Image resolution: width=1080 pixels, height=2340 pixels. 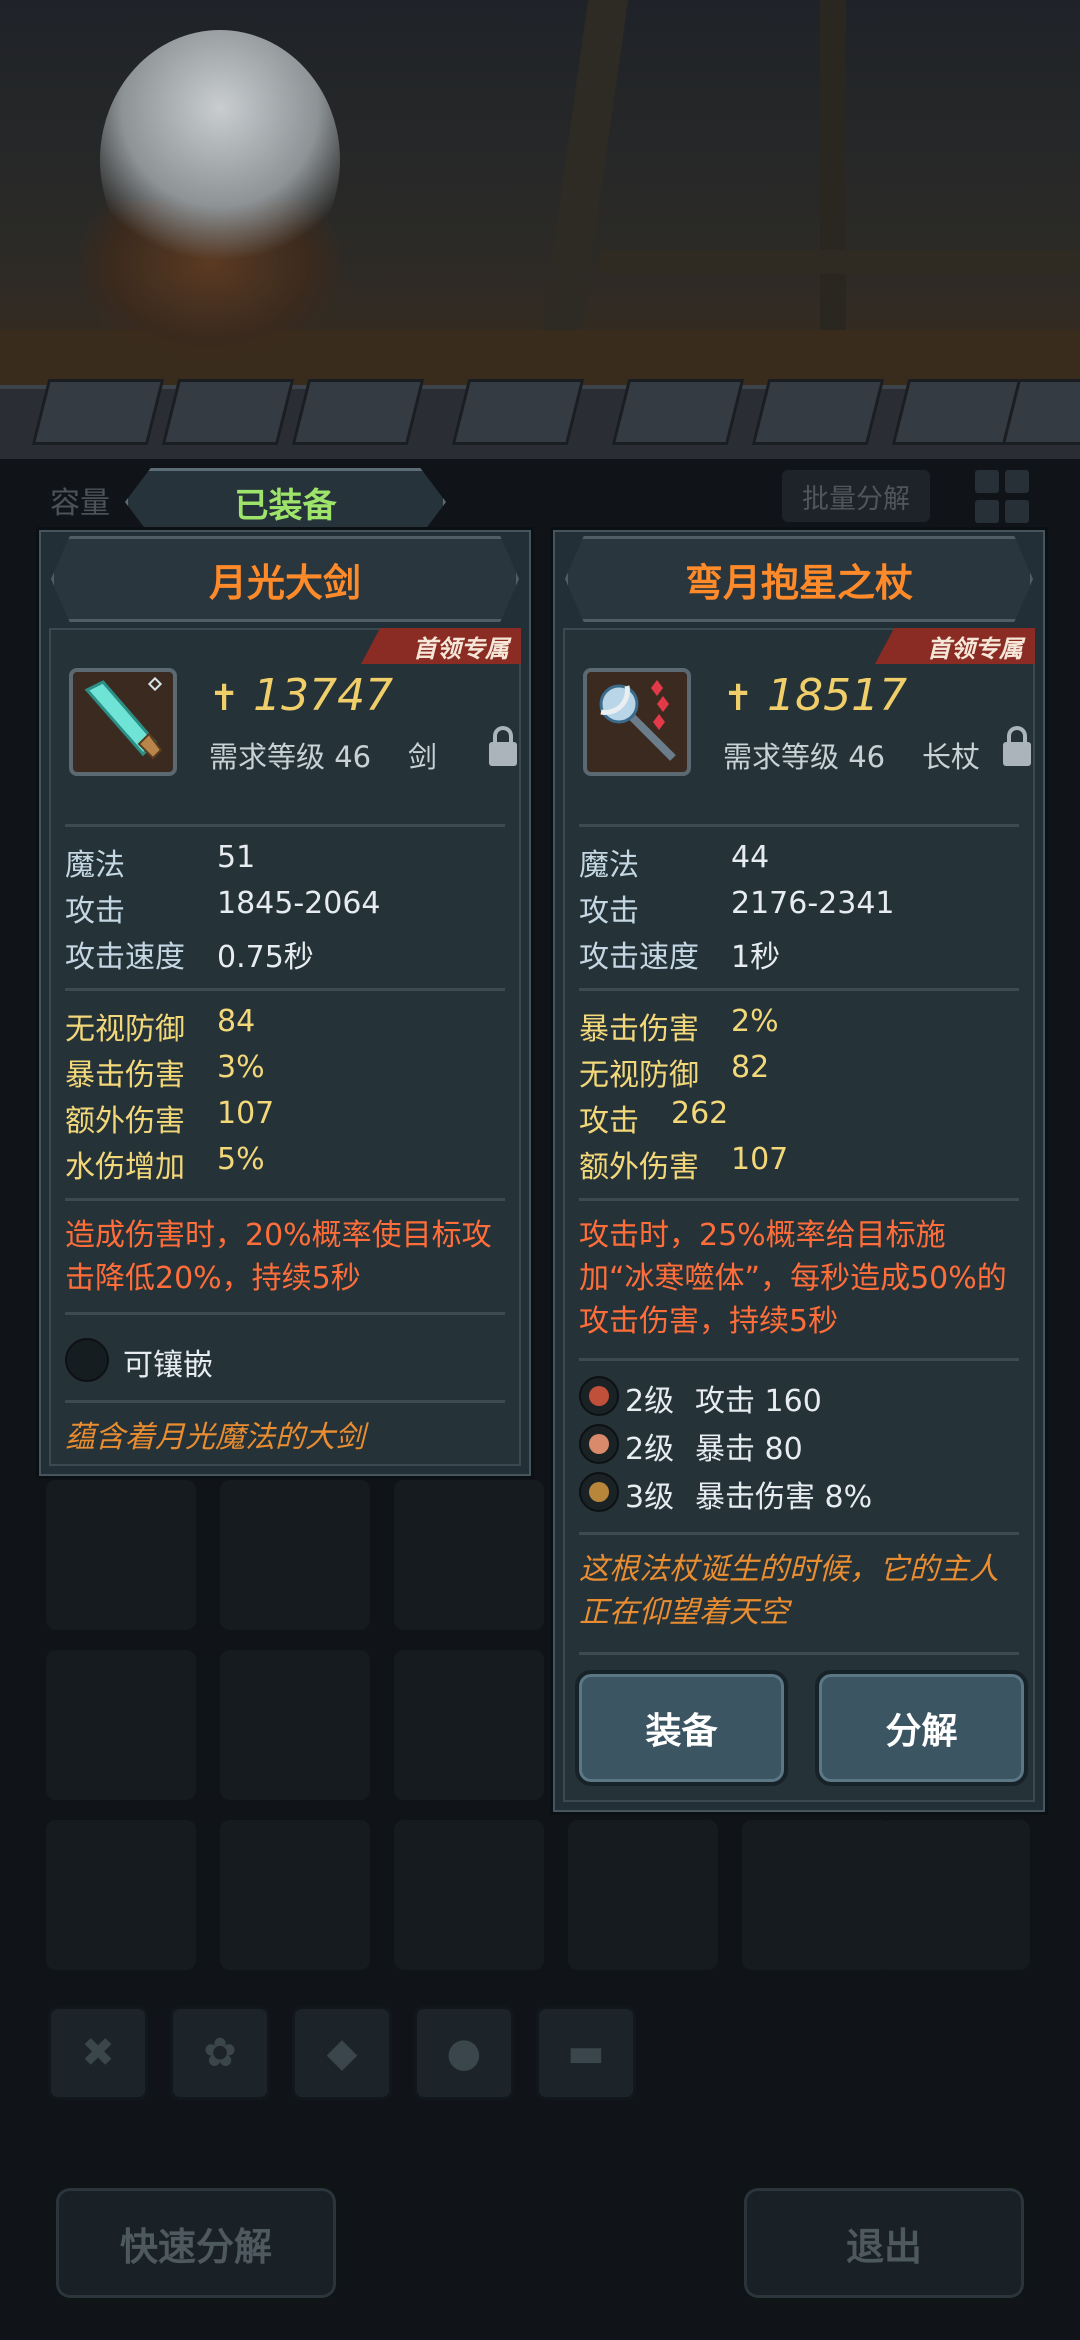 I want to click on character-portrait, so click(x=220, y=160).